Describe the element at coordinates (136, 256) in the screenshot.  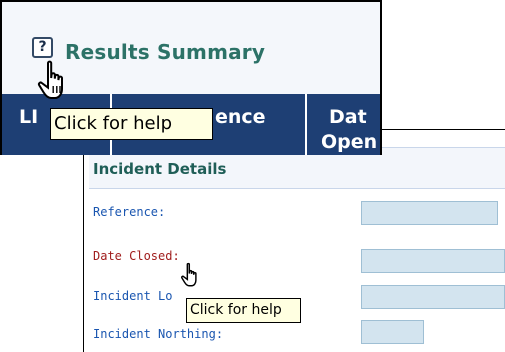
I see `date-closed-label: Date Closed:` at that location.